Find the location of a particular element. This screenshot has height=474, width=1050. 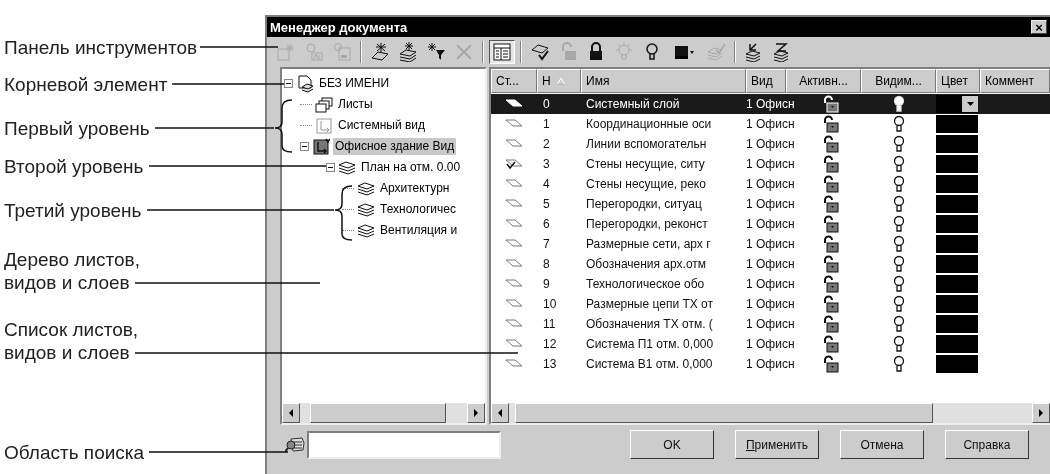

tree-item: Системный вид is located at coordinates (382, 125).